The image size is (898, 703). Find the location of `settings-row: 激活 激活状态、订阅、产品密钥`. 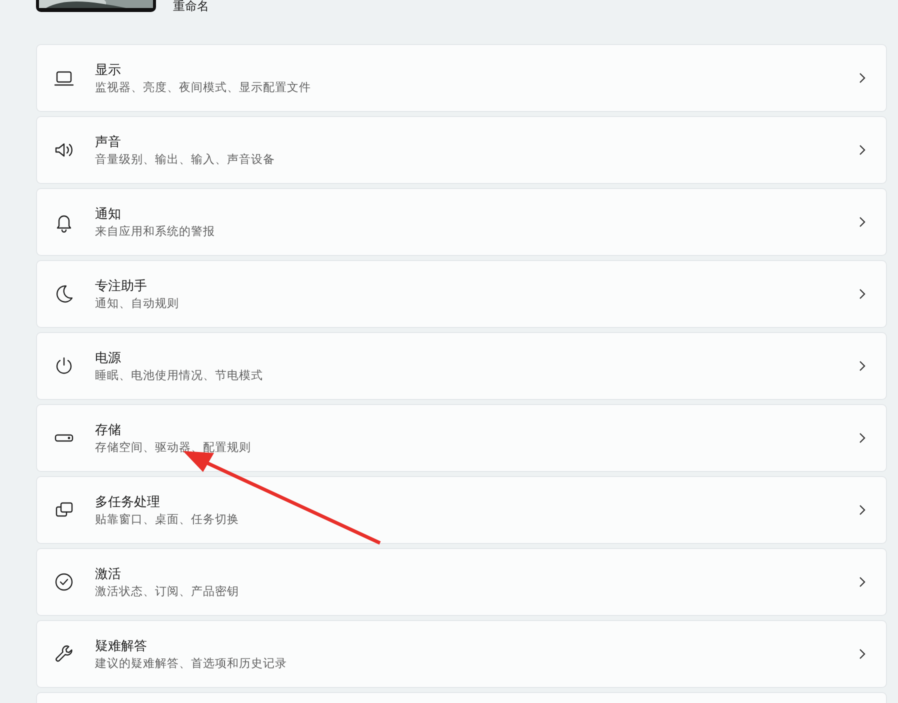

settings-row: 激活 激活状态、订阅、产品密钥 is located at coordinates (461, 582).